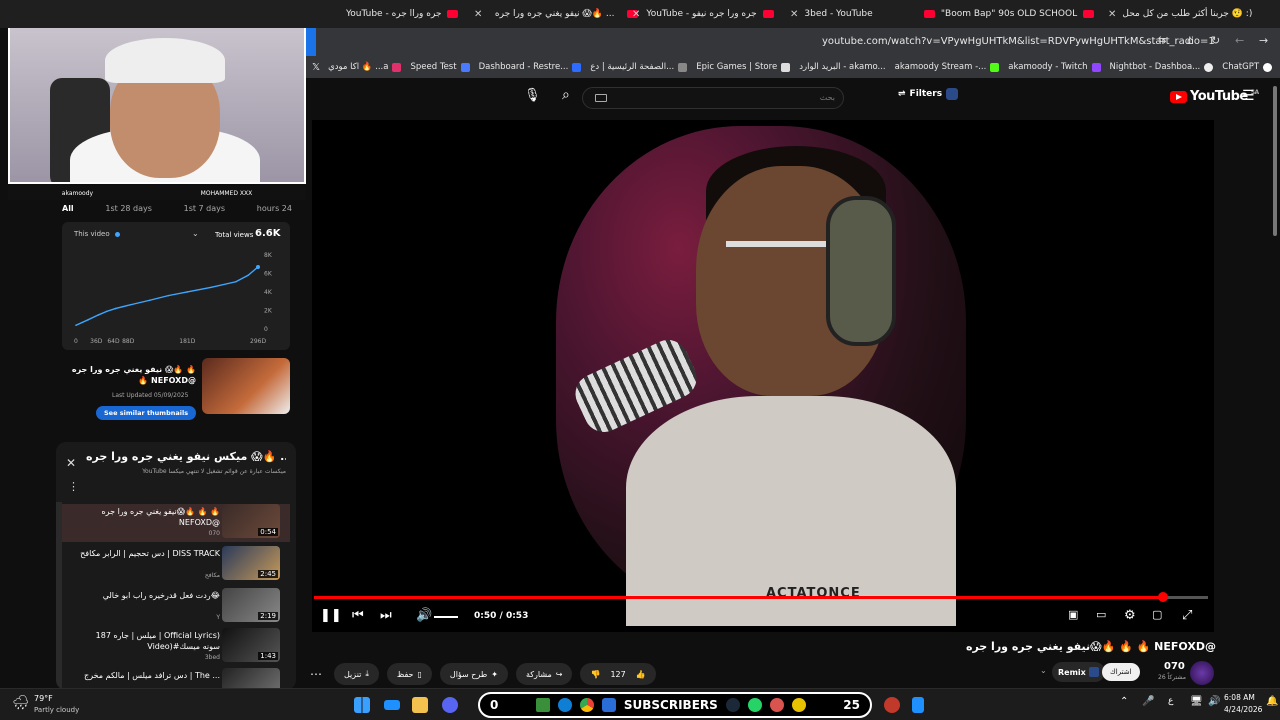 The width and height of the screenshot is (1280, 720). Describe the element at coordinates (743, 67) in the screenshot. I see `bookmark: Epic Games | Store` at that location.